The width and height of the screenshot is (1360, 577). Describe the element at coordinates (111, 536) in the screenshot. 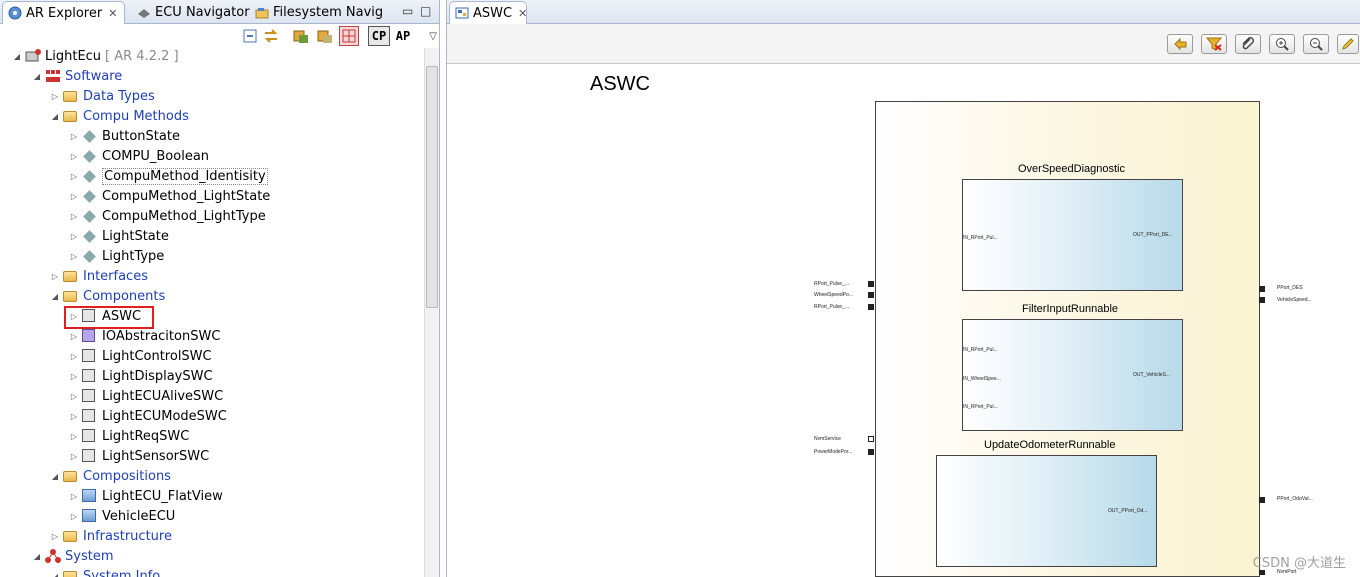

I see `tree-item-infrastructure: ▷ Infrastructure` at that location.